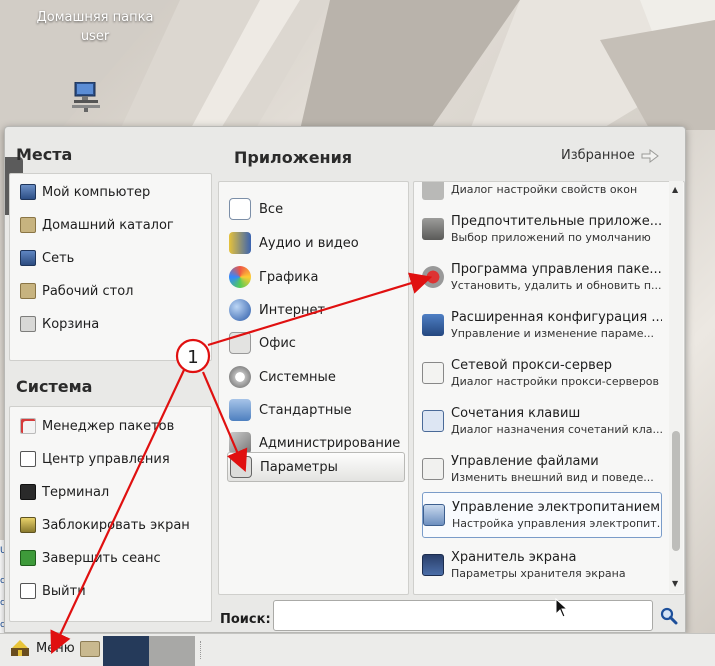  I want to click on graphics-icon, so click(240, 277).